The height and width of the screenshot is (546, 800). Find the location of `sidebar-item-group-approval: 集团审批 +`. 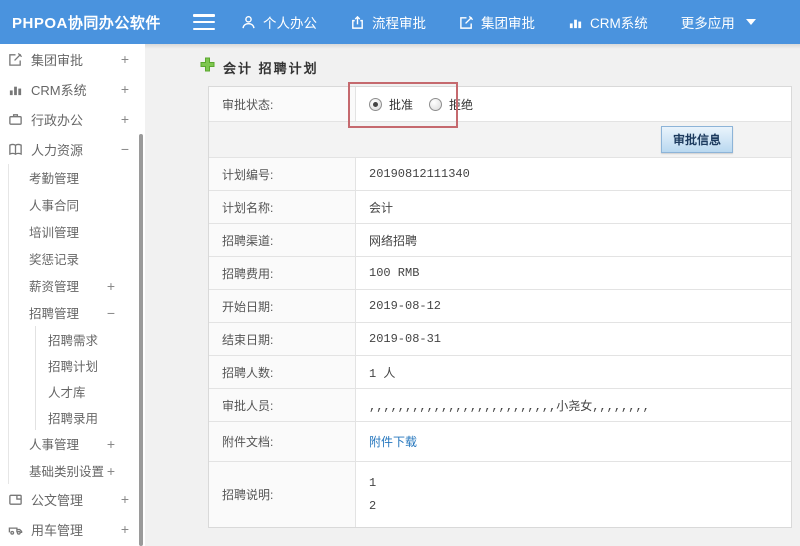

sidebar-item-group-approval: 集团审批 + is located at coordinates (72, 59).